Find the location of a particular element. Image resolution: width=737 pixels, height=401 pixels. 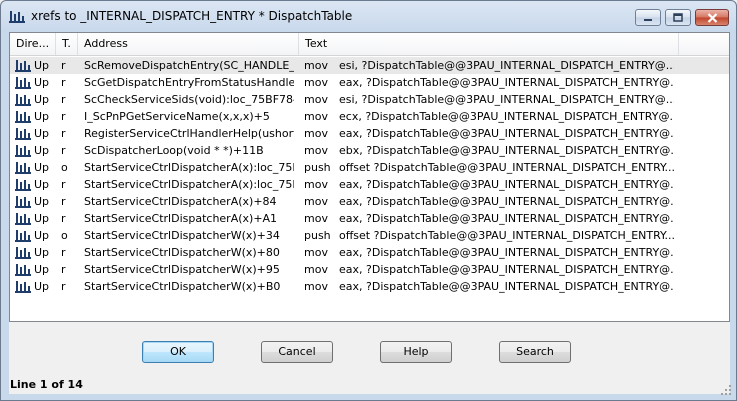

cell-address: ScDispatcherLoop(void * *)+11B is located at coordinates (174, 150).